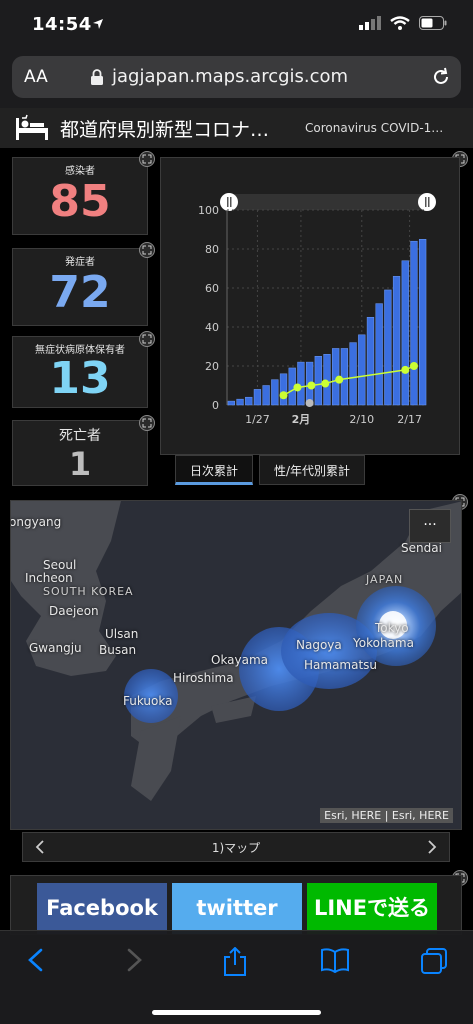 The height and width of the screenshot is (1024, 473). I want to click on forward-icon, so click(134, 960).